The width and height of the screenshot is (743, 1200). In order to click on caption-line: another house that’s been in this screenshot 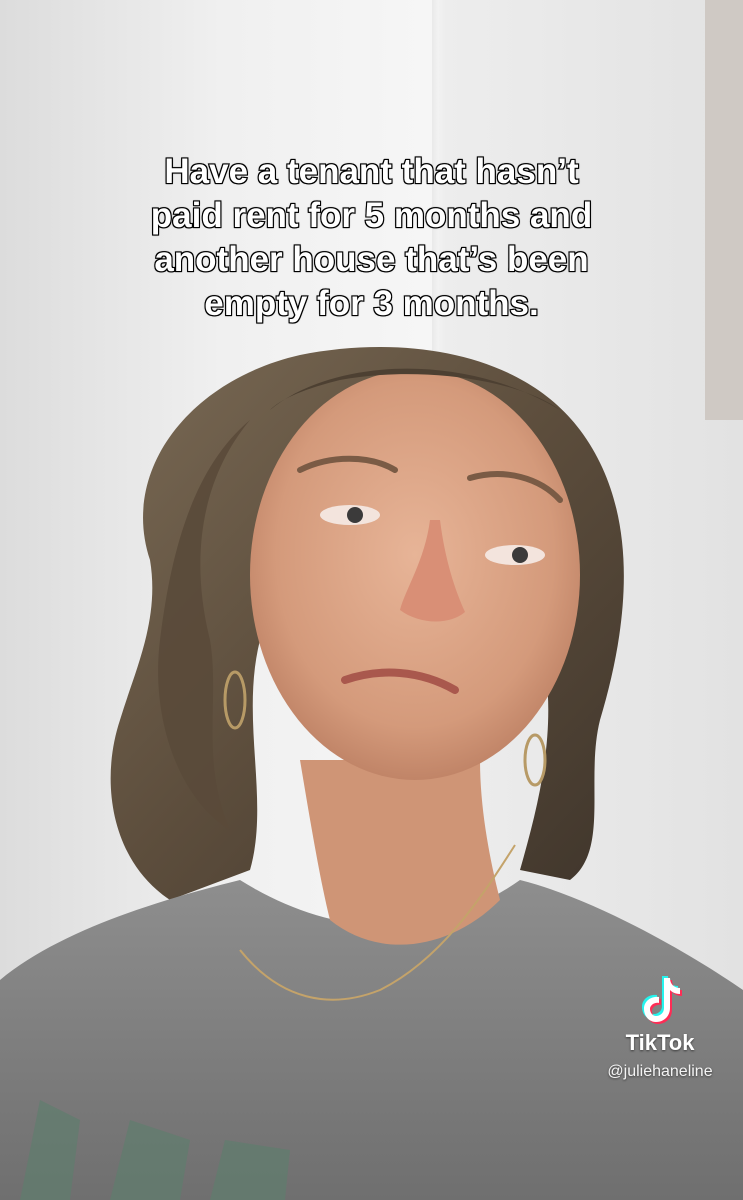, I will do `click(371, 259)`.